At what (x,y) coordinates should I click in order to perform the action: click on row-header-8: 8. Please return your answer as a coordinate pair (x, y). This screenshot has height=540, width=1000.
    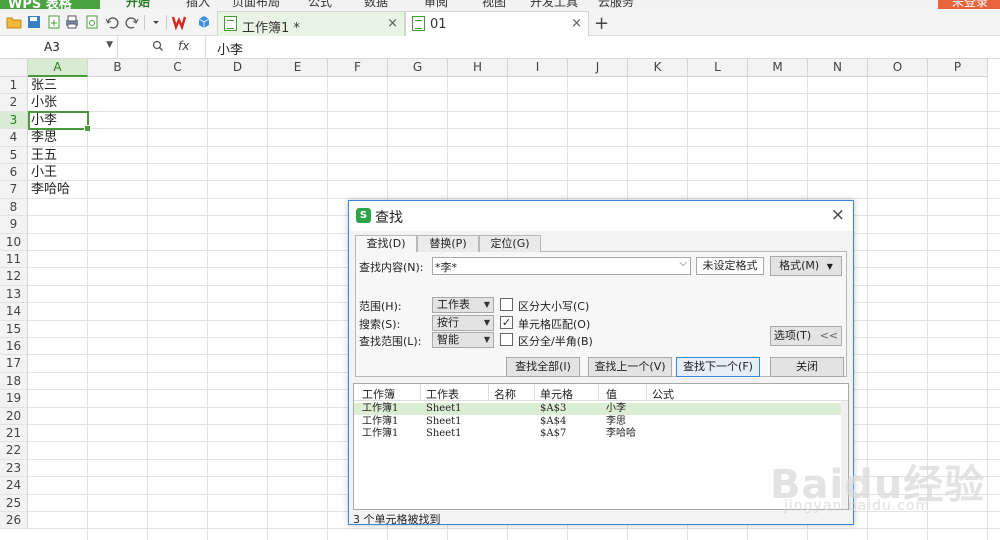
    Looking at the image, I should click on (14, 207).